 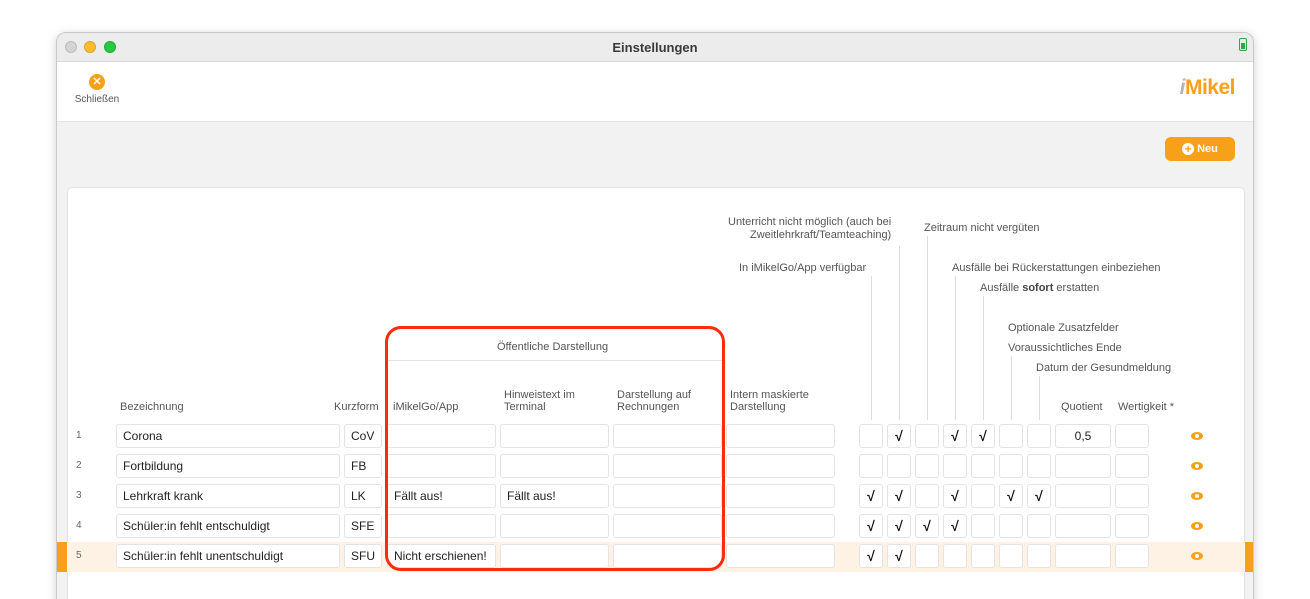 I want to click on bezeichnung-field: Corona, so click(x=228, y=436).